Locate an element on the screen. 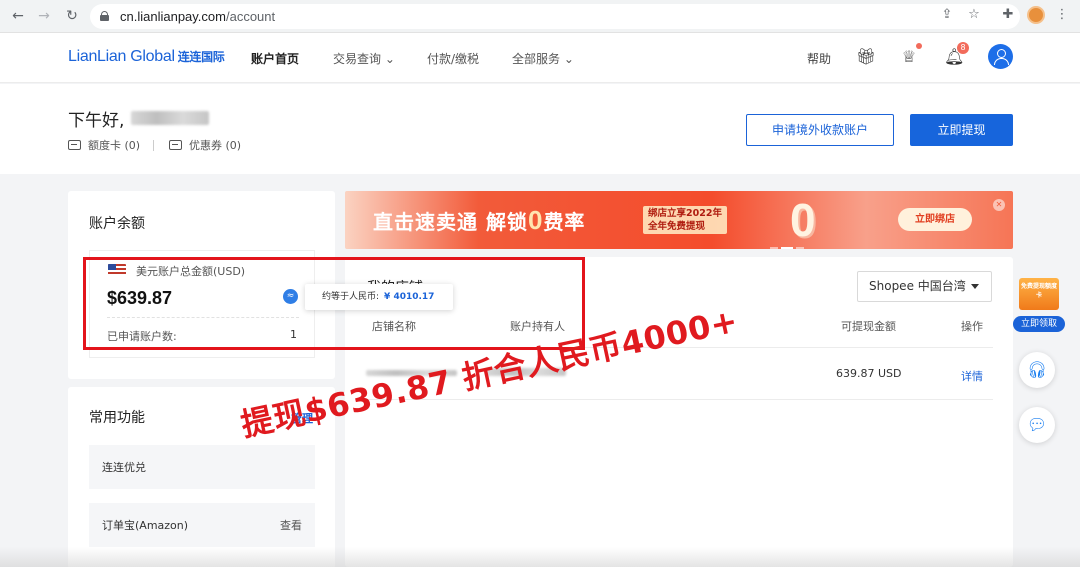  notification-badge: 8 is located at coordinates (963, 48).